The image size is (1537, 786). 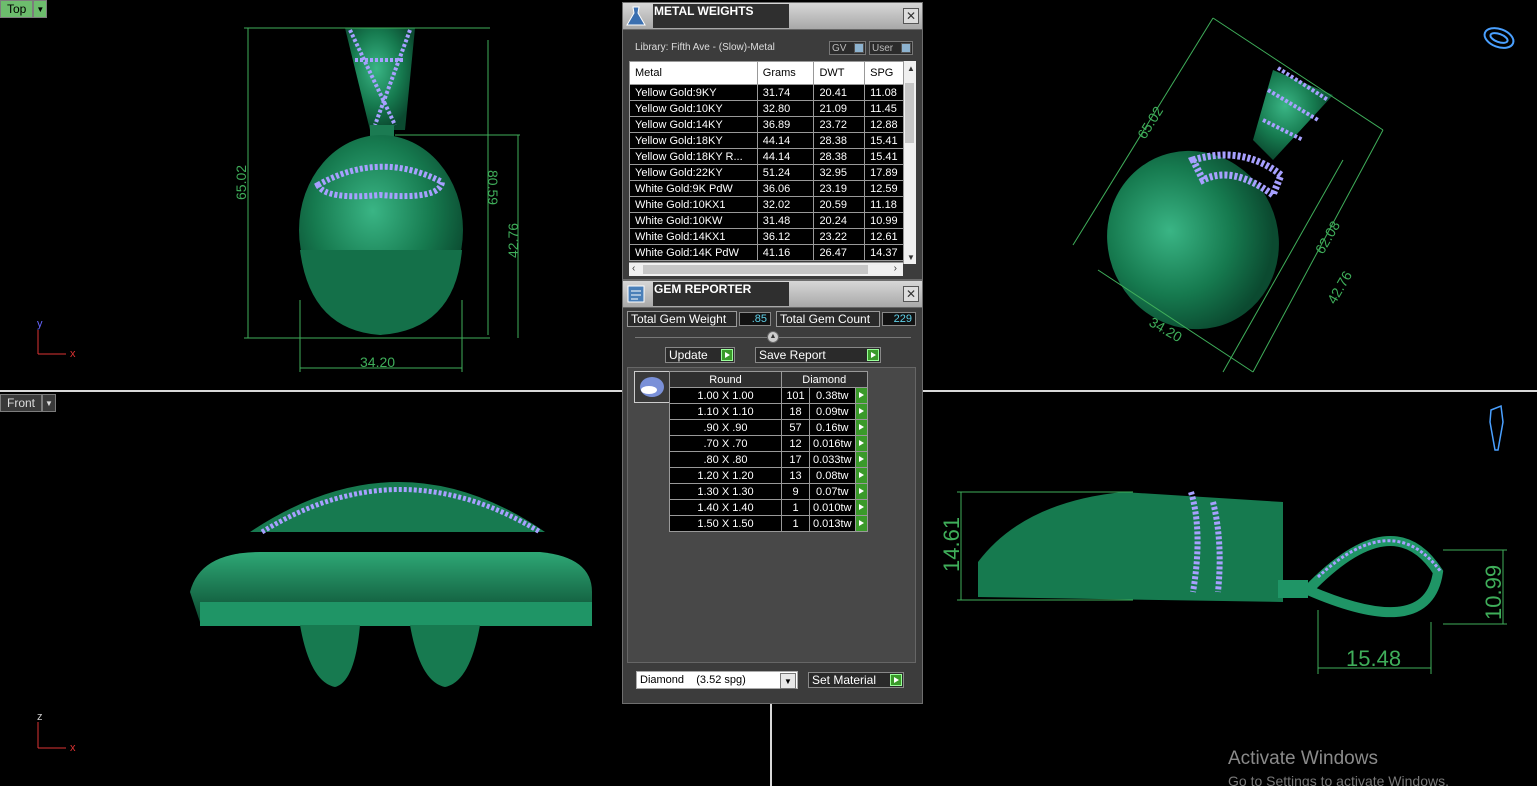 What do you see at coordinates (832, 491) in the screenshot?
I see `table-cell: 0.07tw` at bounding box center [832, 491].